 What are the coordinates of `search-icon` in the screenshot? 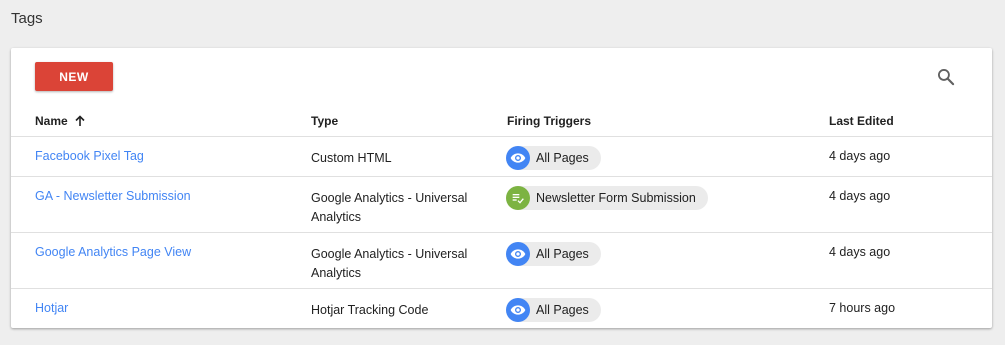 It's located at (946, 77).